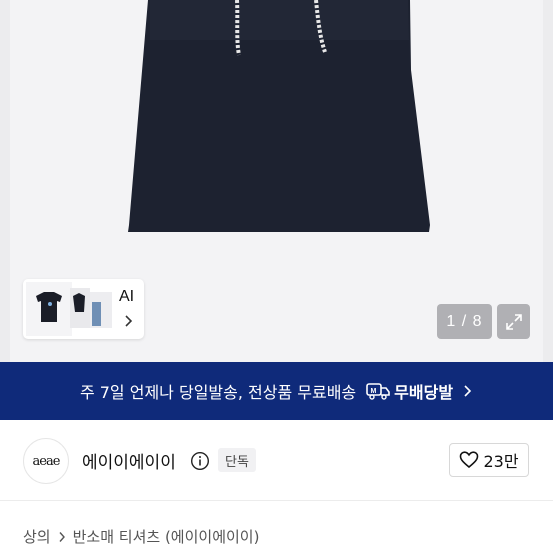 This screenshot has width=553, height=553. I want to click on shipping-badge-label: 무배당발, so click(424, 392).